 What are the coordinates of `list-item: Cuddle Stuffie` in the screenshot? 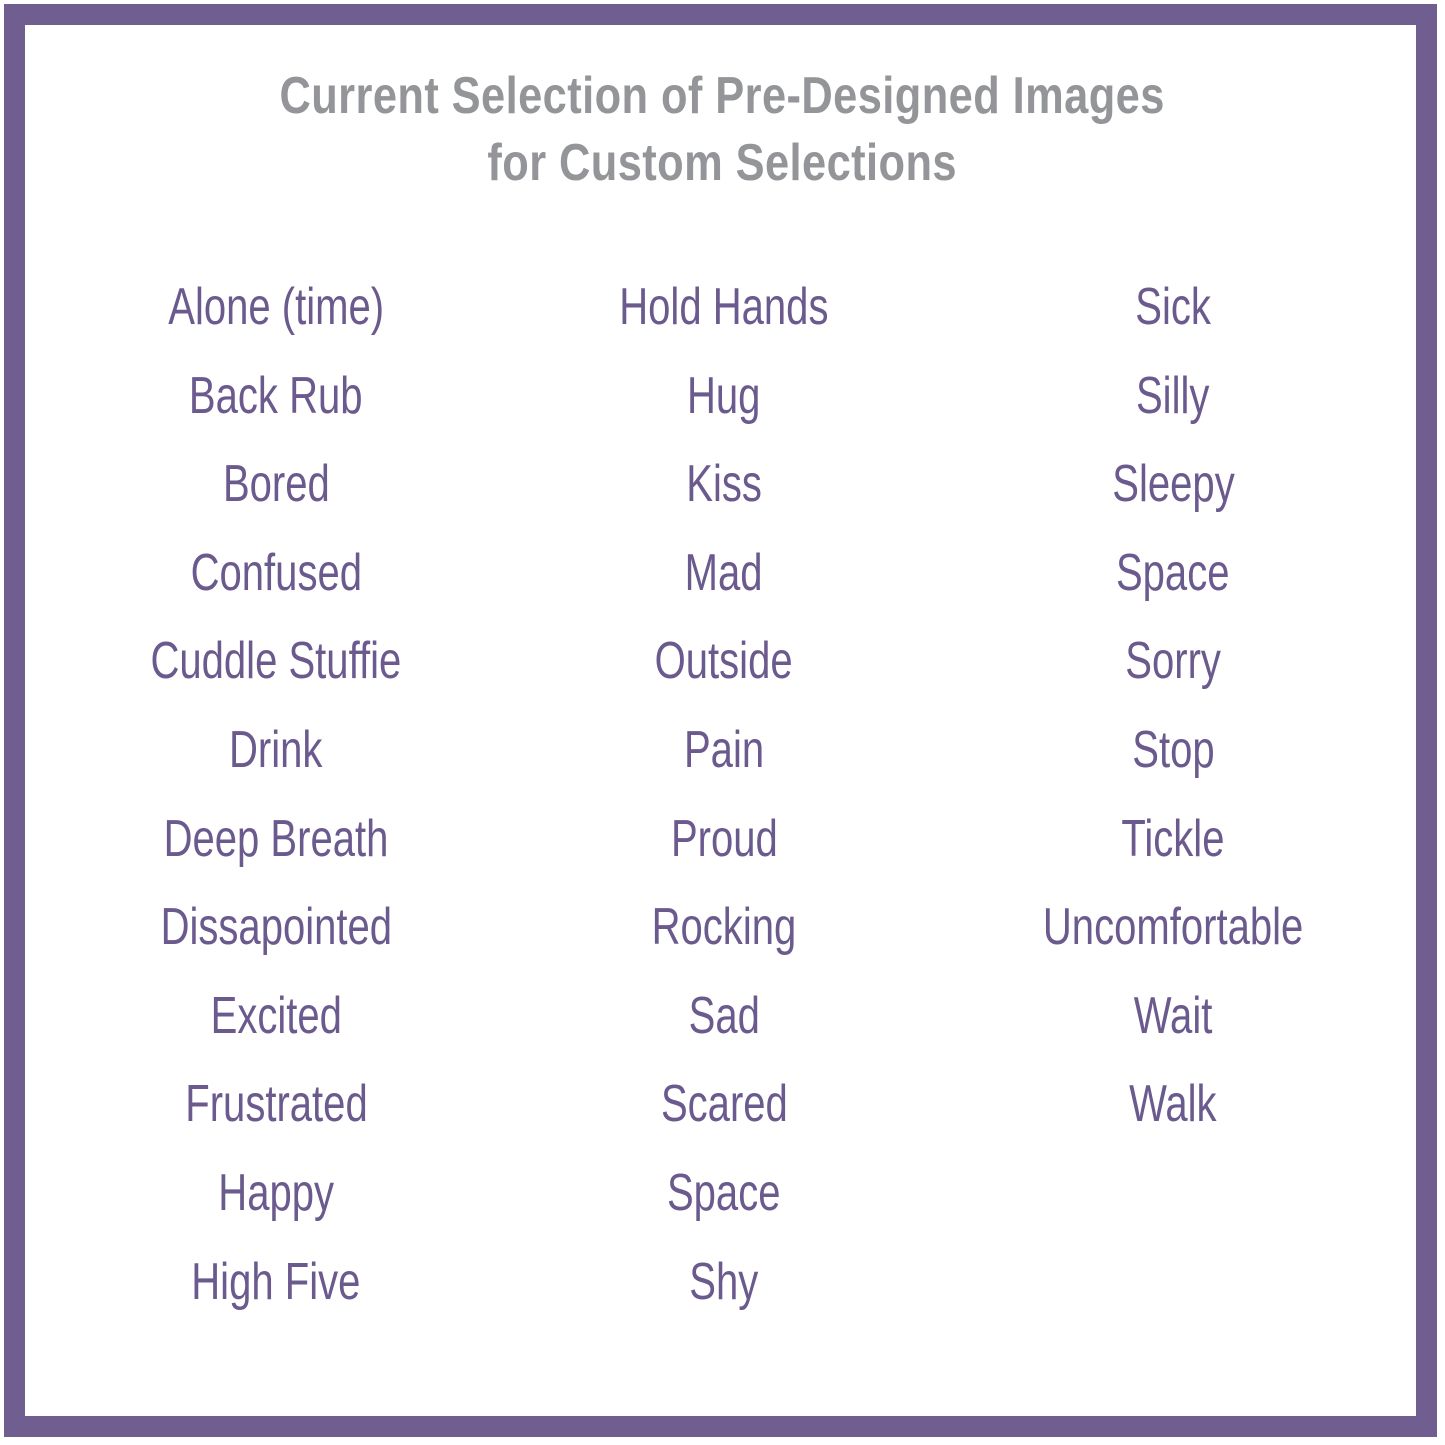 It's located at (276, 661).